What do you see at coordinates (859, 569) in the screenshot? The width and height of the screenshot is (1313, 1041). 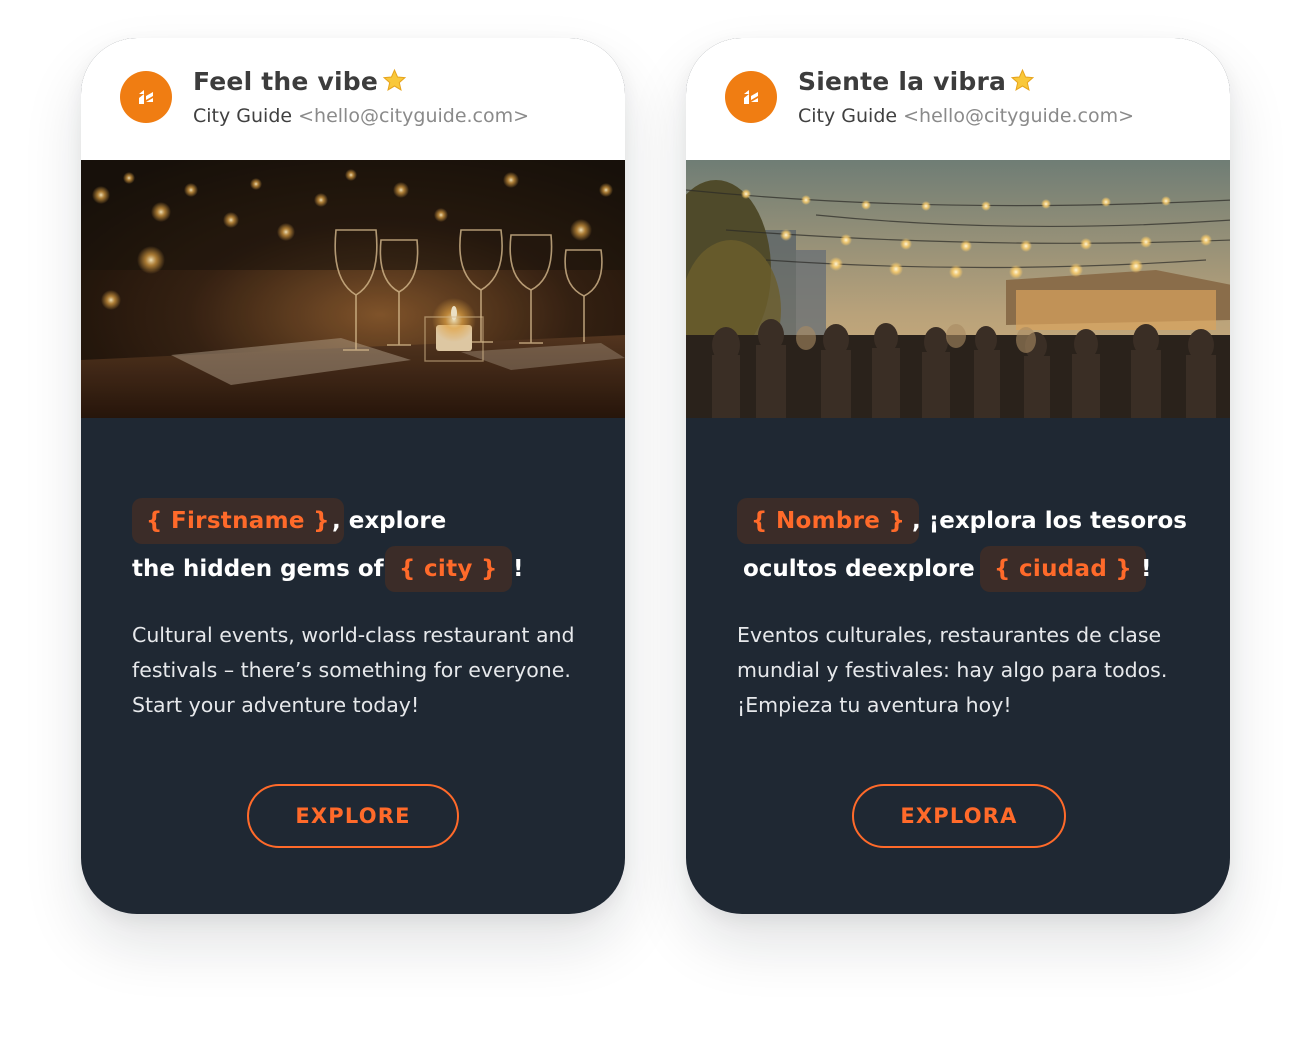 I see `headline-part-2: ocultos deexplore` at bounding box center [859, 569].